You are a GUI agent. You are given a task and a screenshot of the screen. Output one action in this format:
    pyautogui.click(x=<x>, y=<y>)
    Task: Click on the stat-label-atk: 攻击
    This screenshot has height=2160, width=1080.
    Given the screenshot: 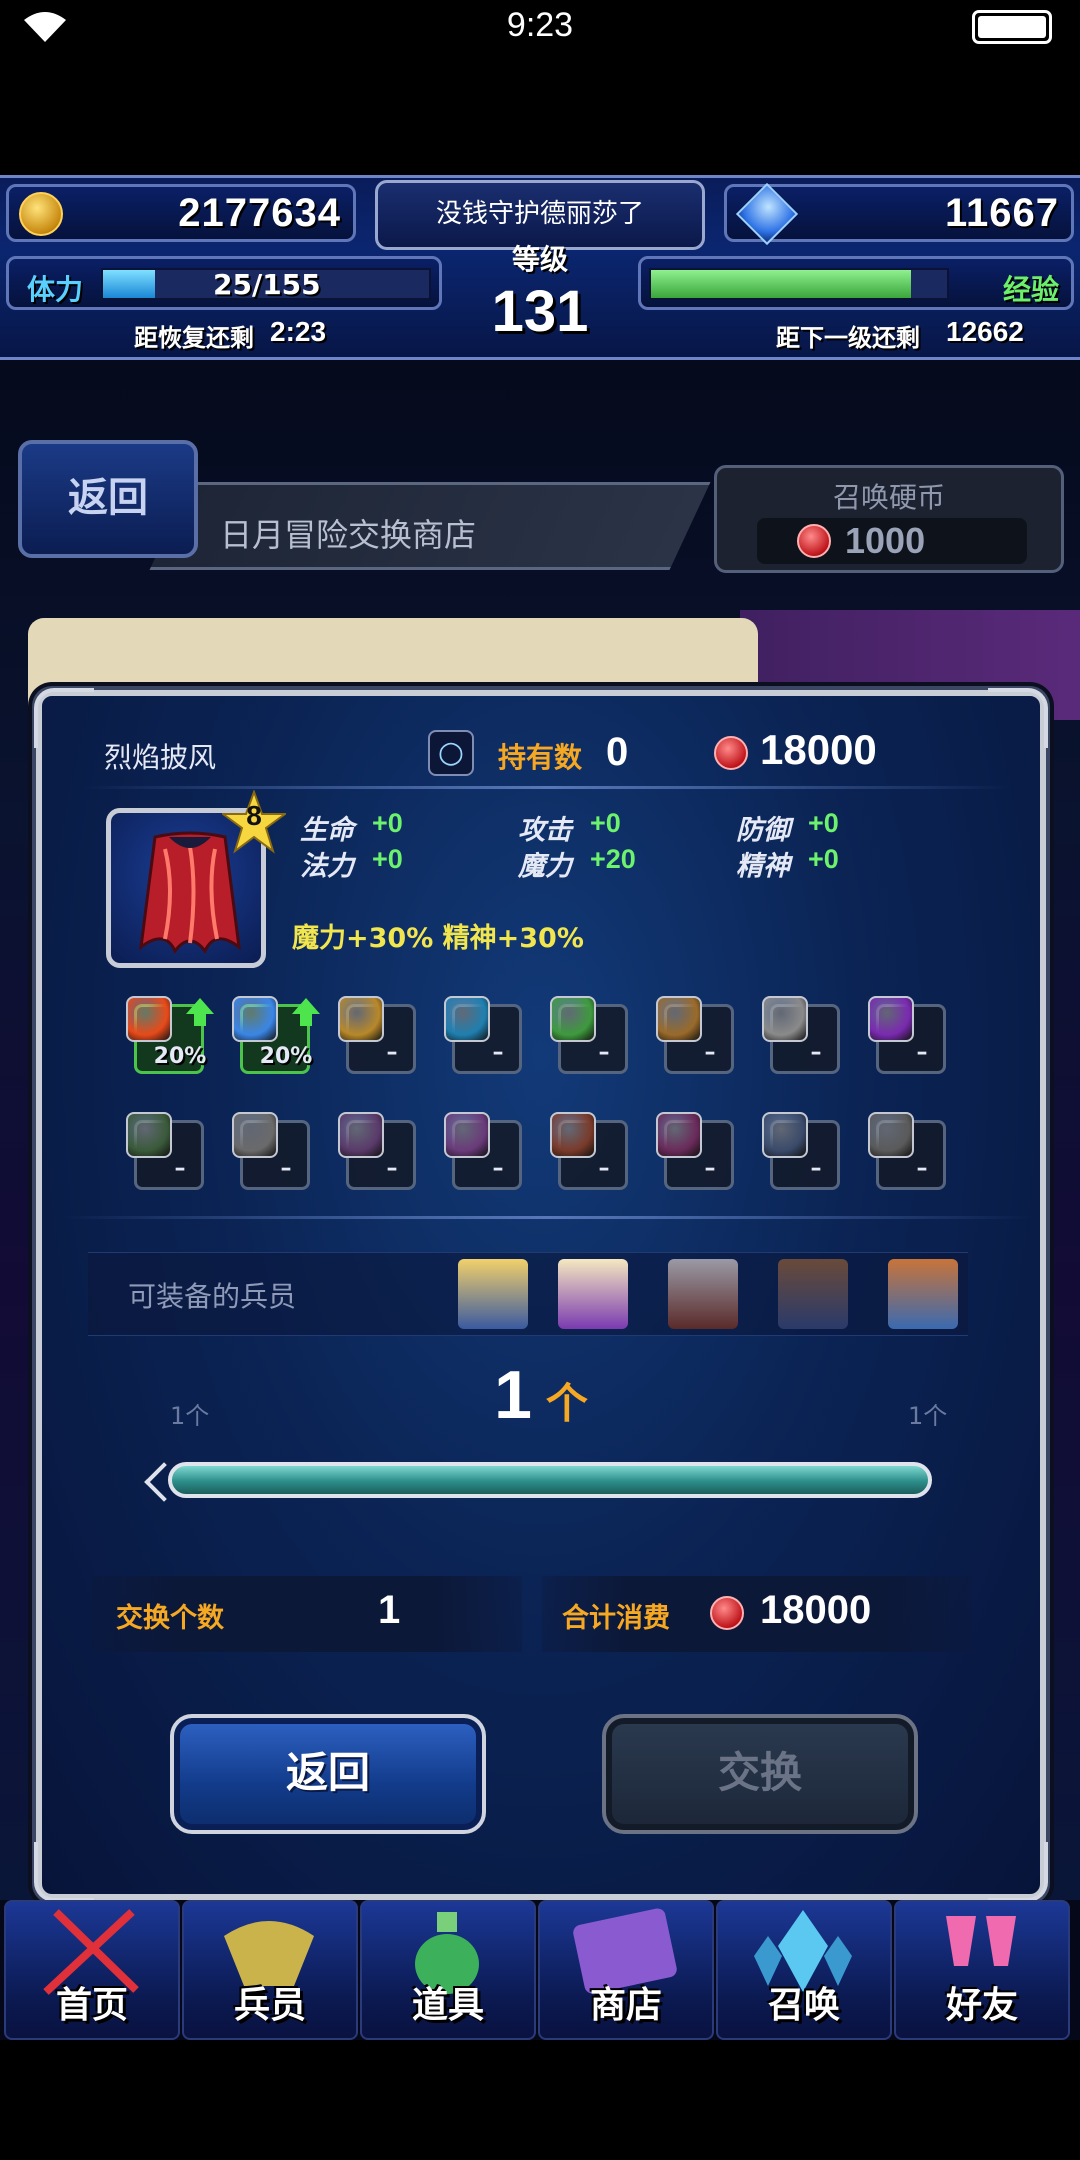 What is the action you would take?
    pyautogui.click(x=545, y=830)
    